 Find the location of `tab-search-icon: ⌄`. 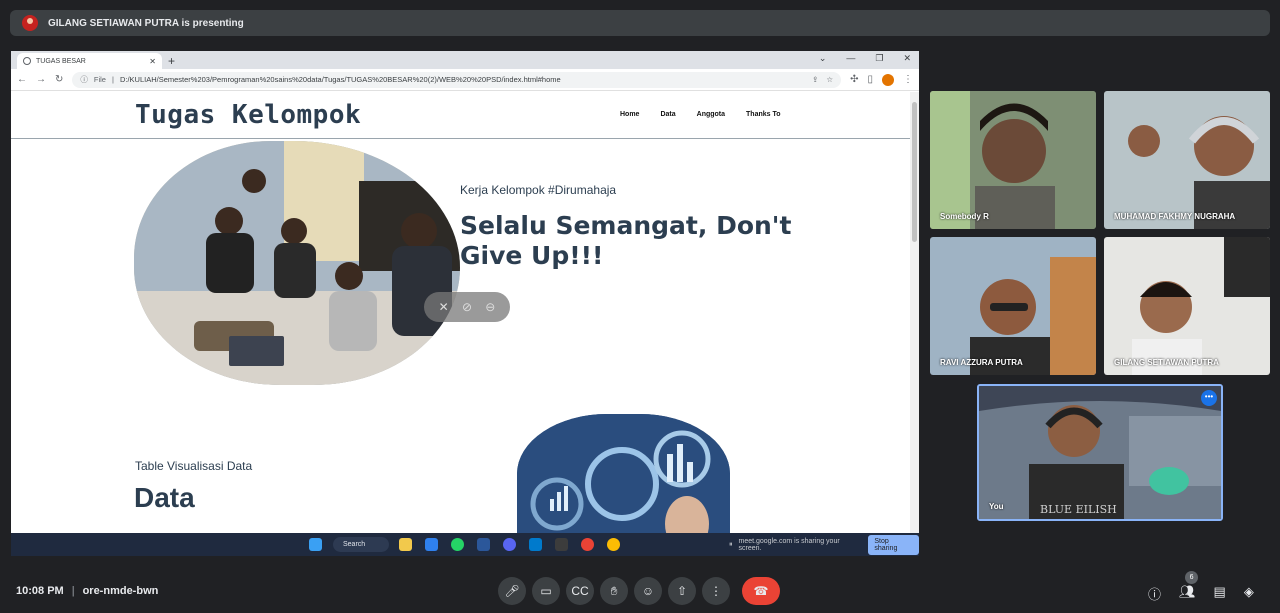

tab-search-icon: ⌄ is located at coordinates (823, 58).